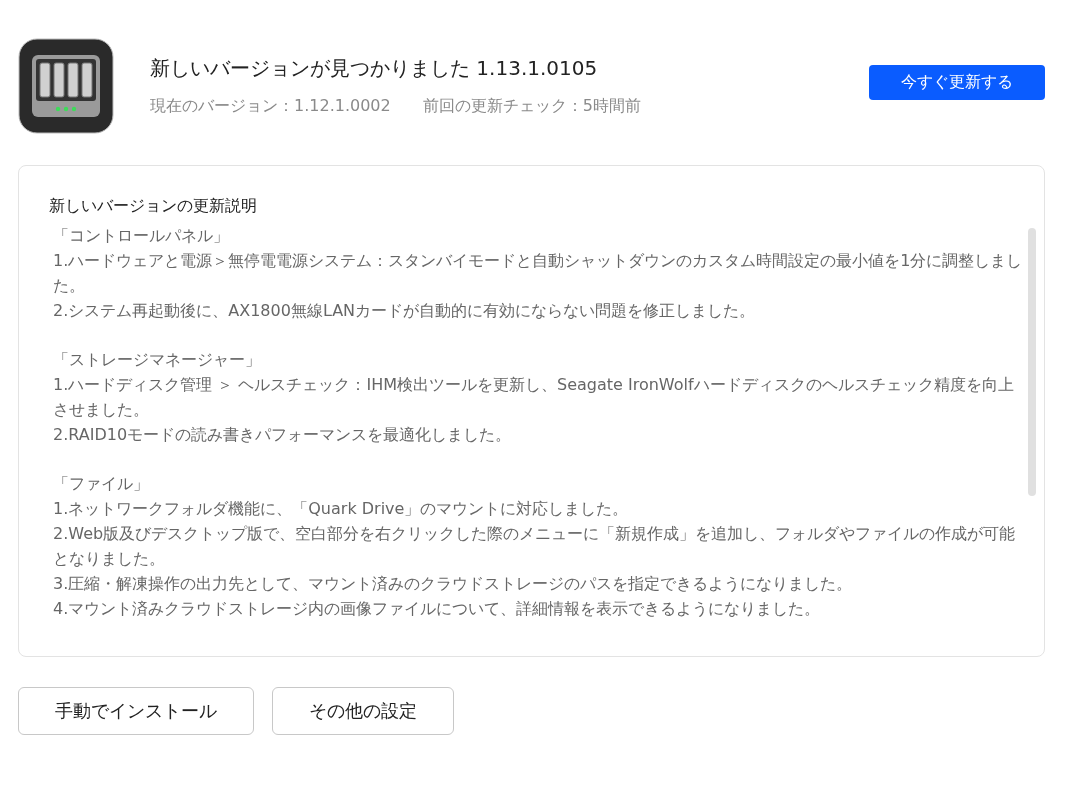 Image resolution: width=1080 pixels, height=809 pixels. Describe the element at coordinates (437, 609) in the screenshot. I see `note-item: 4.マウント済みクラウドストレージ内の画像ファイルについて、詳細情報を表示できるようになりました。` at that location.